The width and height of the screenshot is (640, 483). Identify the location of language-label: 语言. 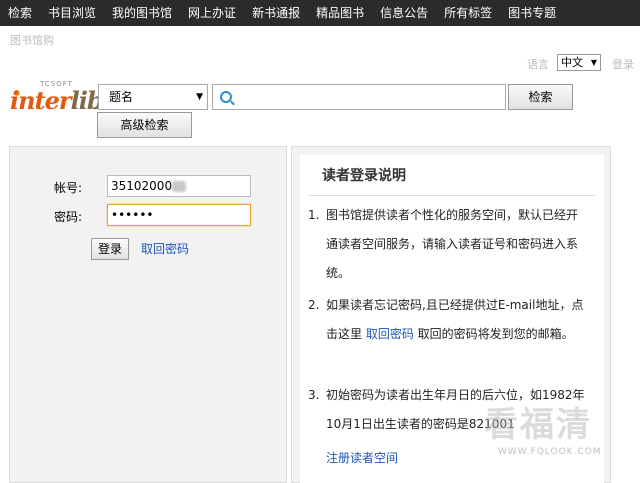
(538, 64).